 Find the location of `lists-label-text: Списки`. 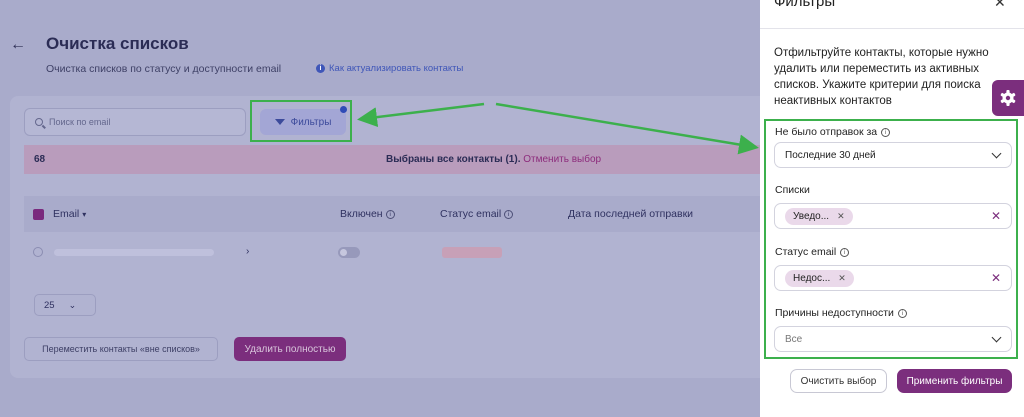

lists-label-text: Списки is located at coordinates (792, 190).